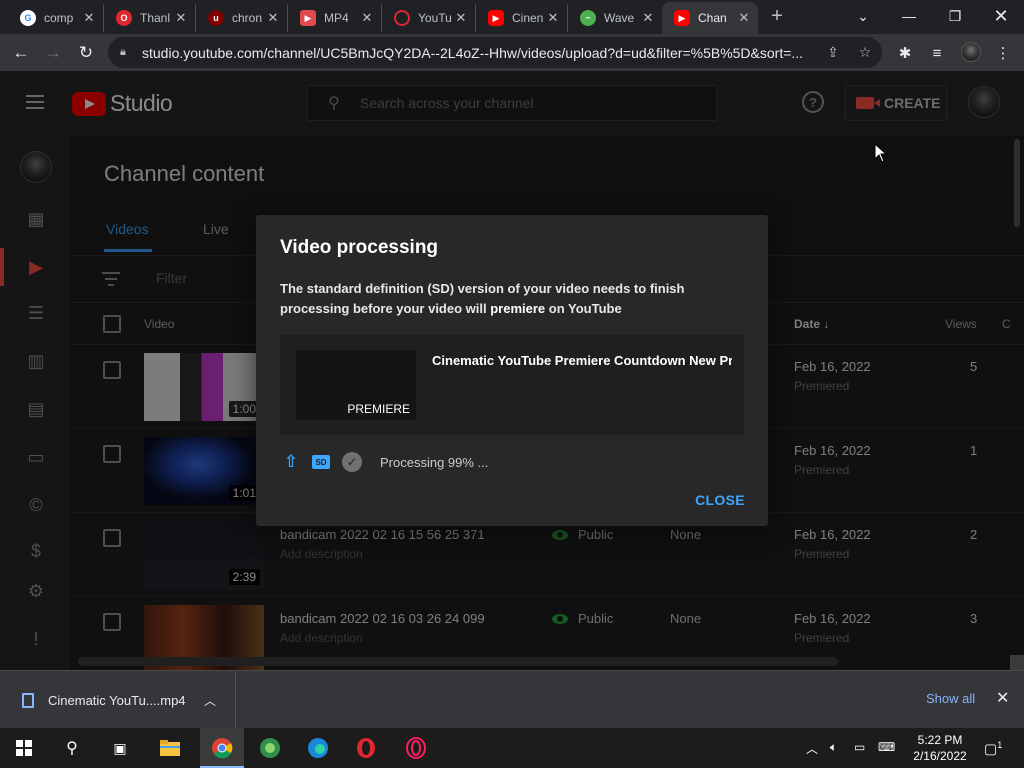  Describe the element at coordinates (522, 18) in the screenshot. I see `browser-tab-6: ▶ Cinen ✕` at that location.